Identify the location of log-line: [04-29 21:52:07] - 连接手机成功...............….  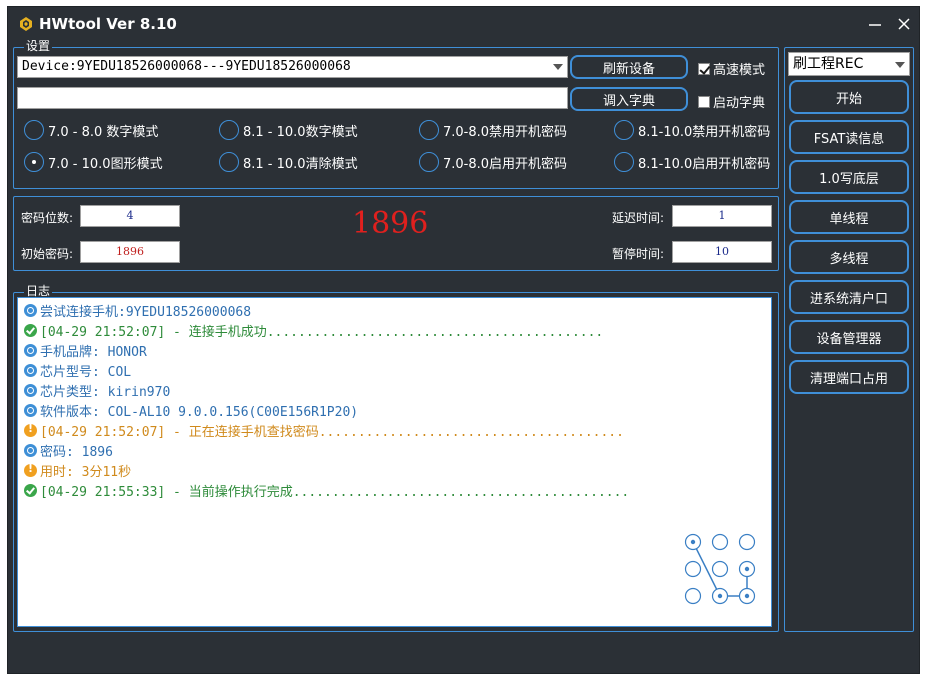
(313, 330).